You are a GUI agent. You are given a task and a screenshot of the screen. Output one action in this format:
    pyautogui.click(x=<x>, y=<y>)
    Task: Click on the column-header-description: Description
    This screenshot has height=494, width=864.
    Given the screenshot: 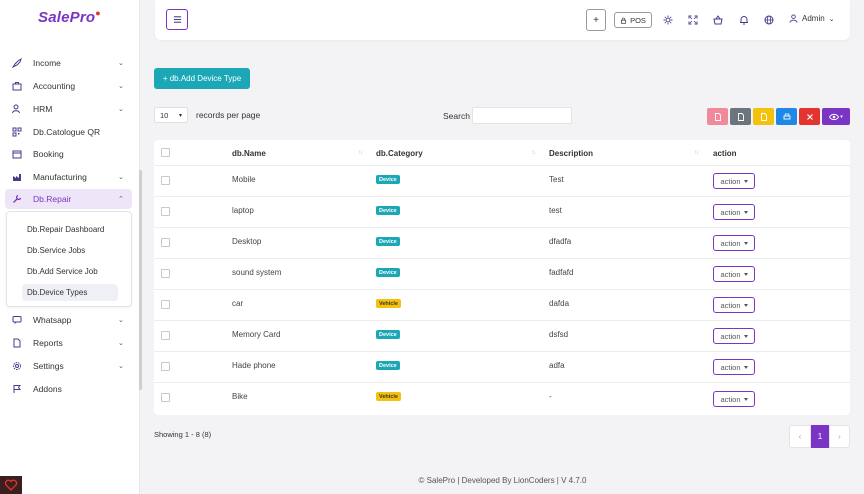 What is the action you would take?
    pyautogui.click(x=571, y=153)
    